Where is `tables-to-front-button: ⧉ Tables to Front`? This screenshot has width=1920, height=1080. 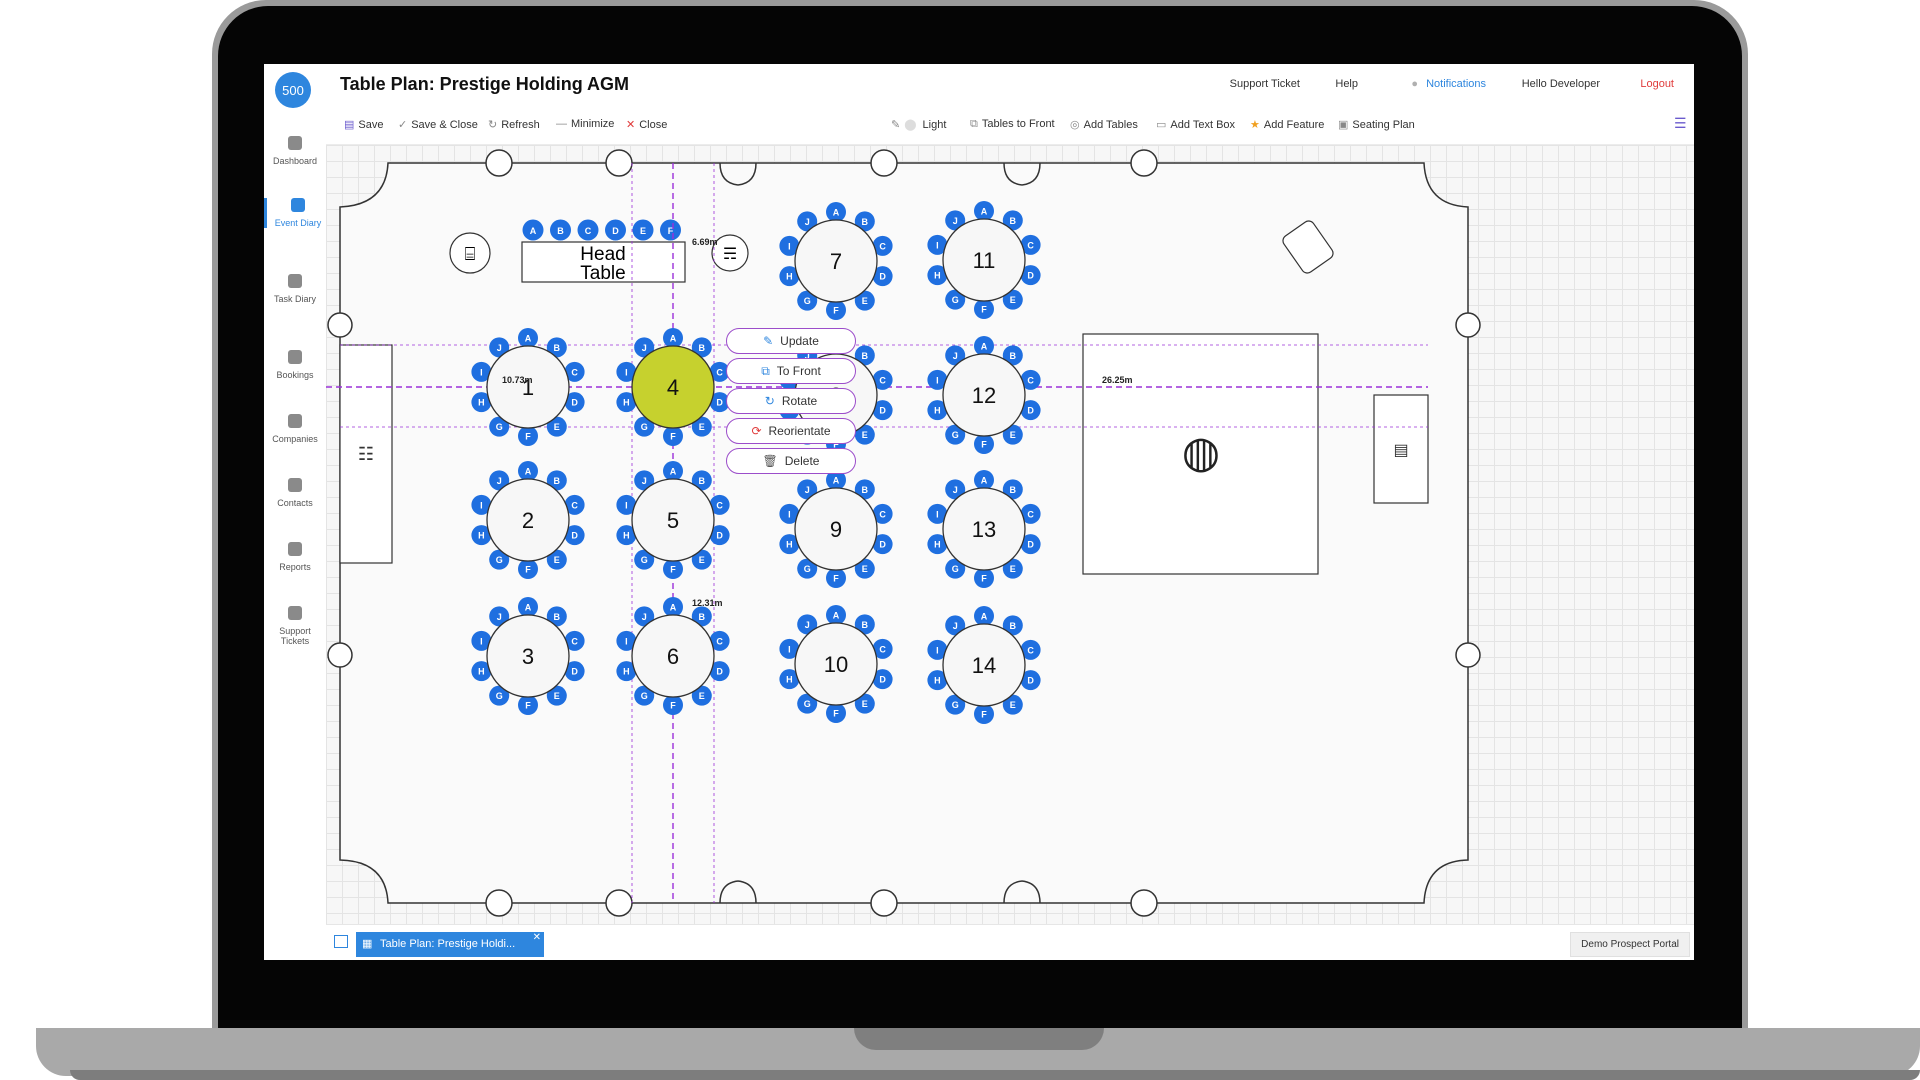 tables-to-front-button: ⧉ Tables to Front is located at coordinates (1012, 124).